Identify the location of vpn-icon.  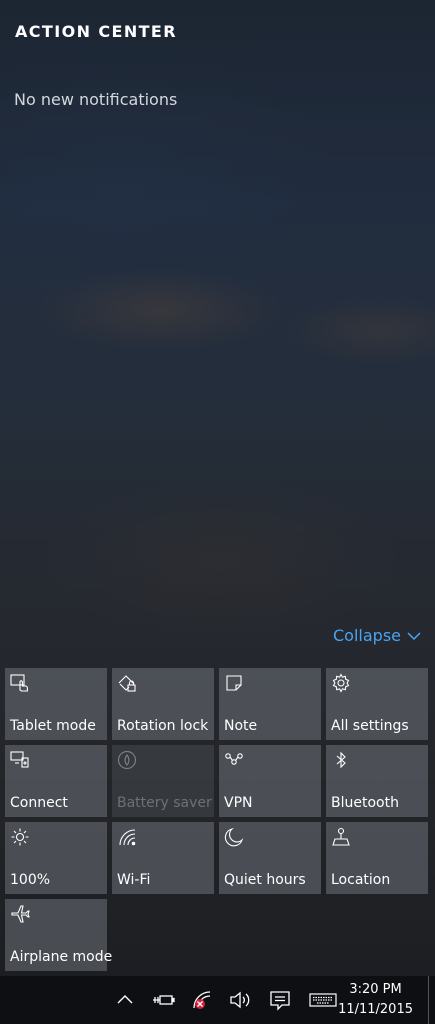
(234, 759).